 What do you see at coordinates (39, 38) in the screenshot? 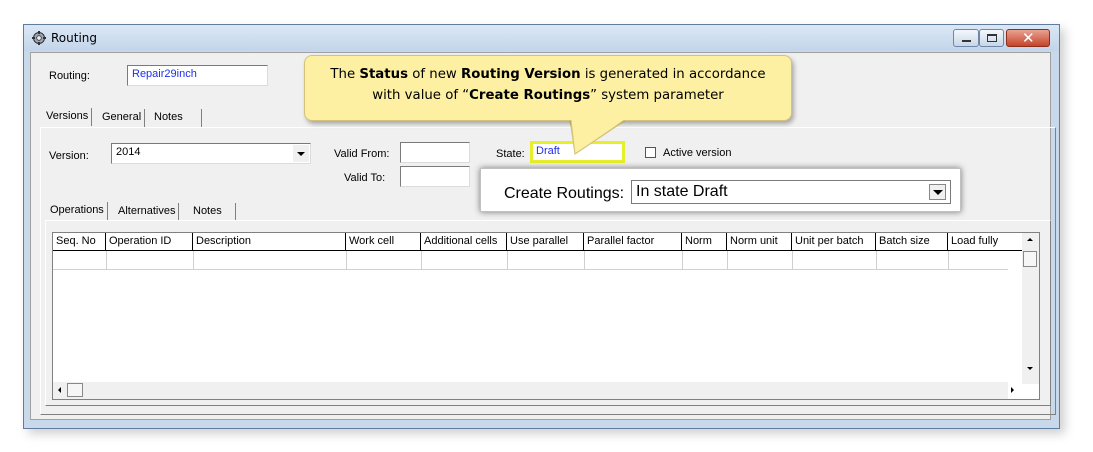
I see `routing-app-icon` at bounding box center [39, 38].